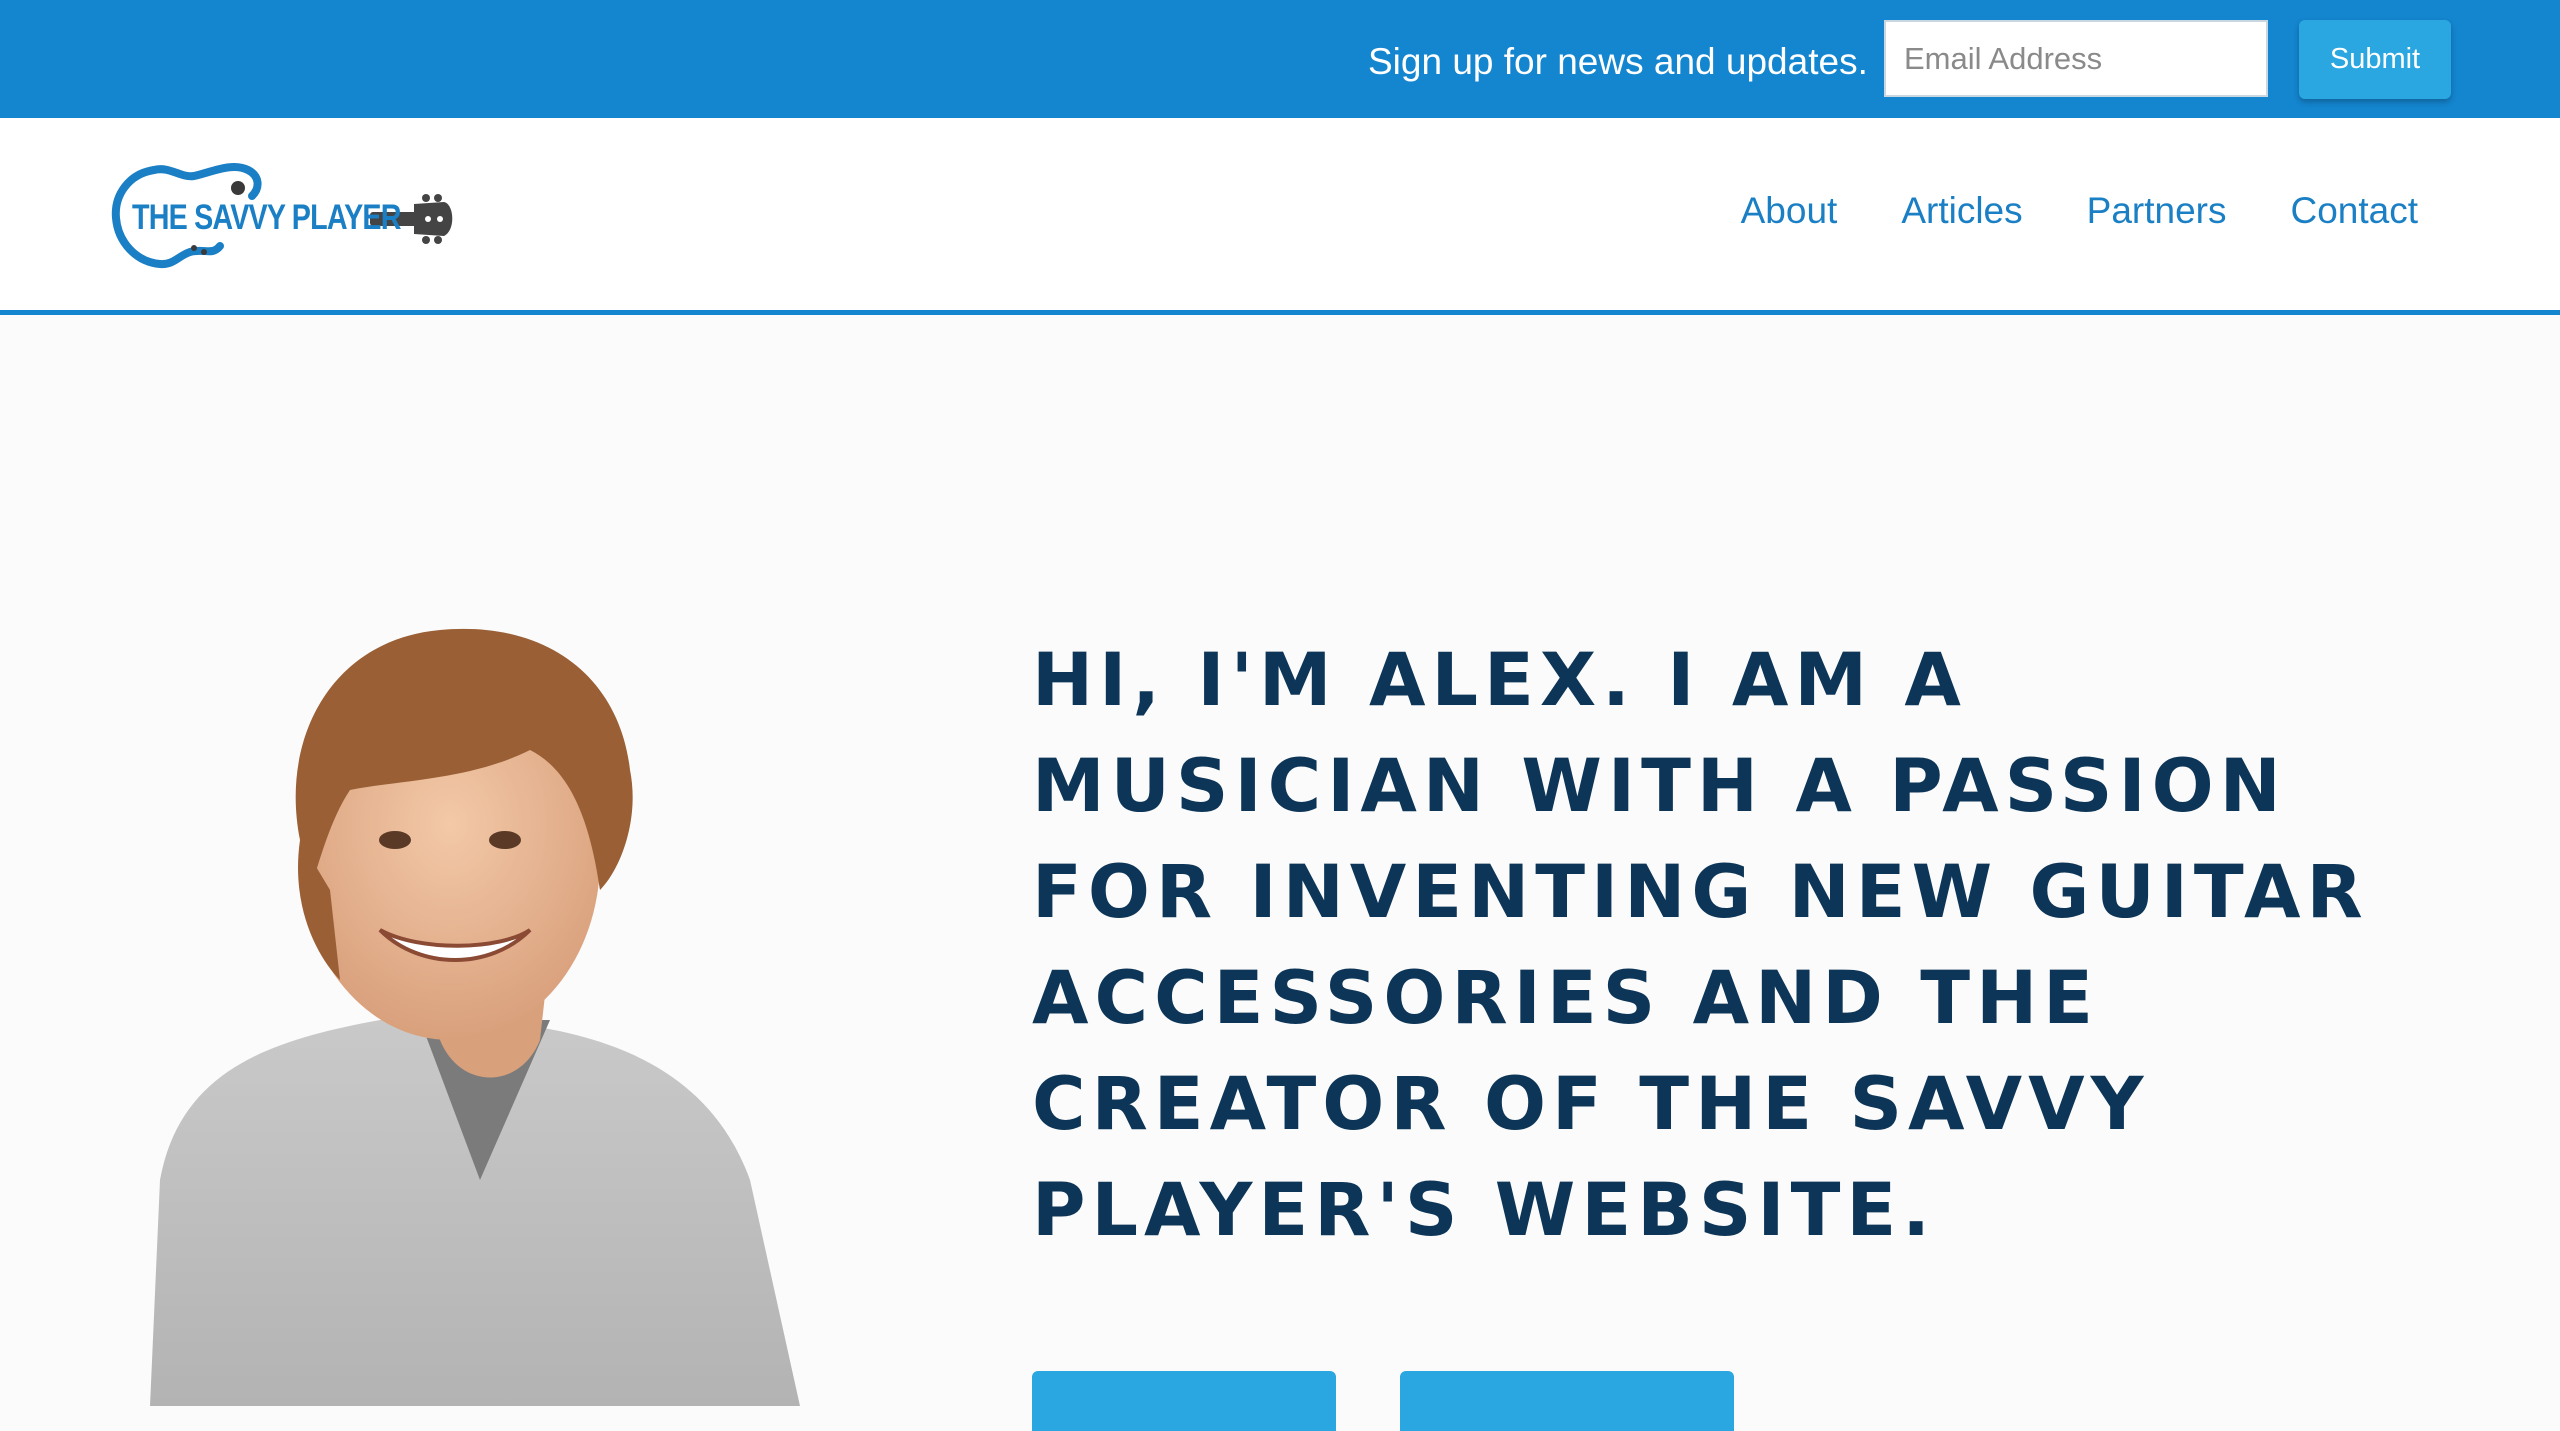 The height and width of the screenshot is (1431, 2560). Describe the element at coordinates (1567, 1401) in the screenshot. I see `cta-secondary-button` at that location.